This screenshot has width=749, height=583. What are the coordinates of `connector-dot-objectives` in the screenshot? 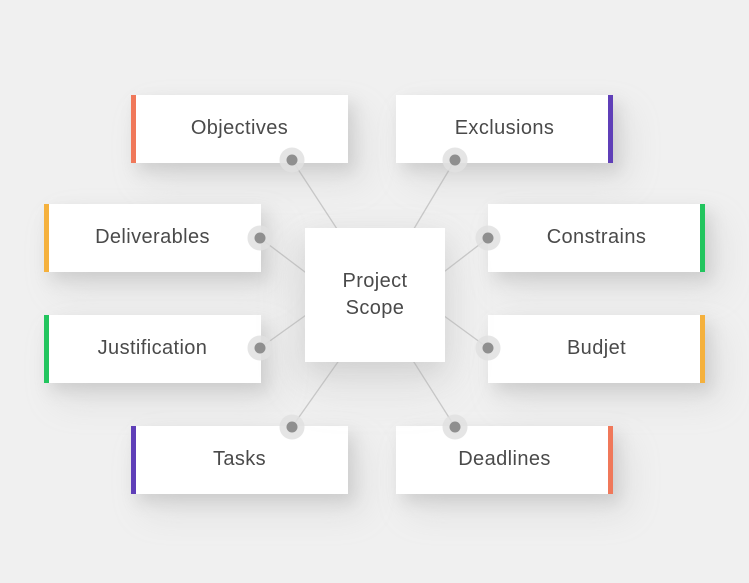 It's located at (292, 160).